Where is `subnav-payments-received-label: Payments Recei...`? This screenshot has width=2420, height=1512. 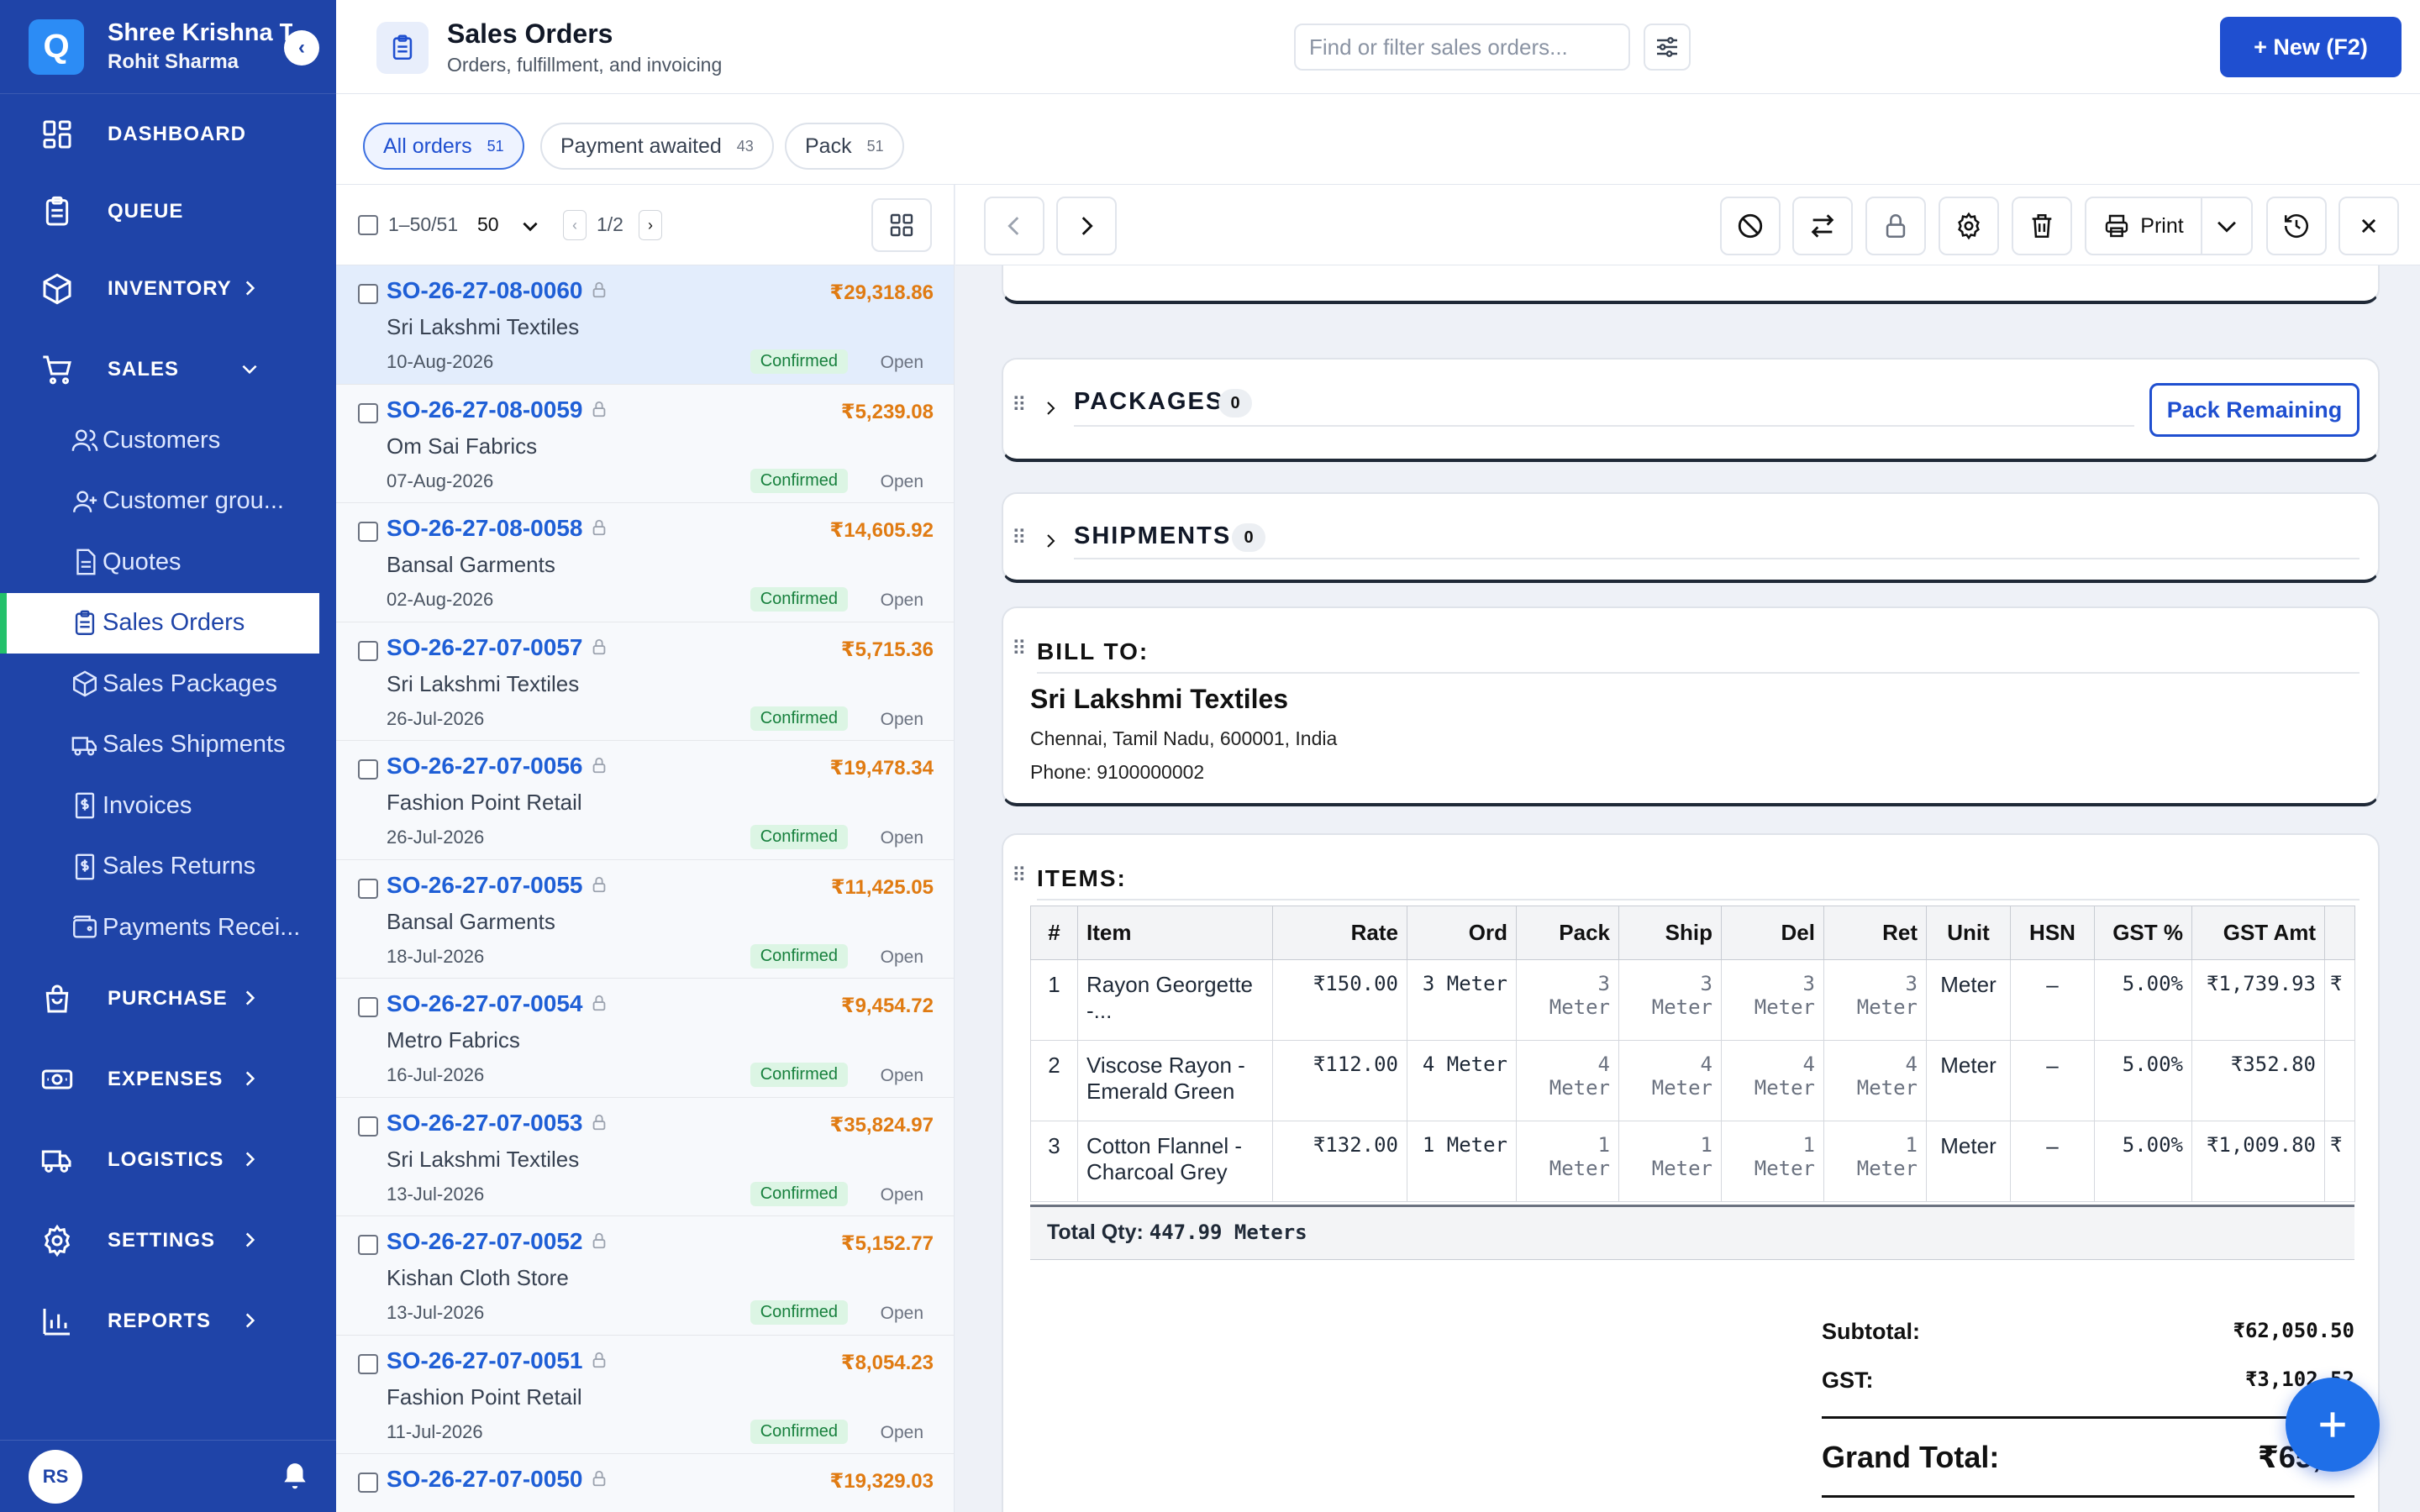 subnav-payments-received-label: Payments Recei... is located at coordinates (202, 927).